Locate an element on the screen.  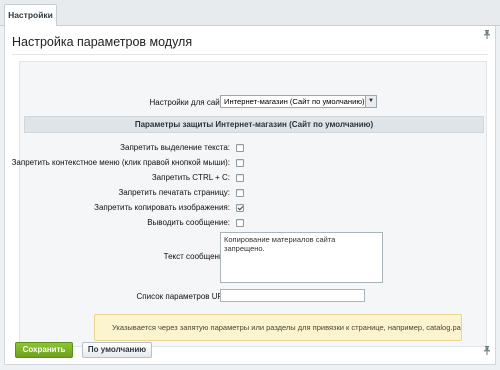
url-params-input is located at coordinates (292, 295).